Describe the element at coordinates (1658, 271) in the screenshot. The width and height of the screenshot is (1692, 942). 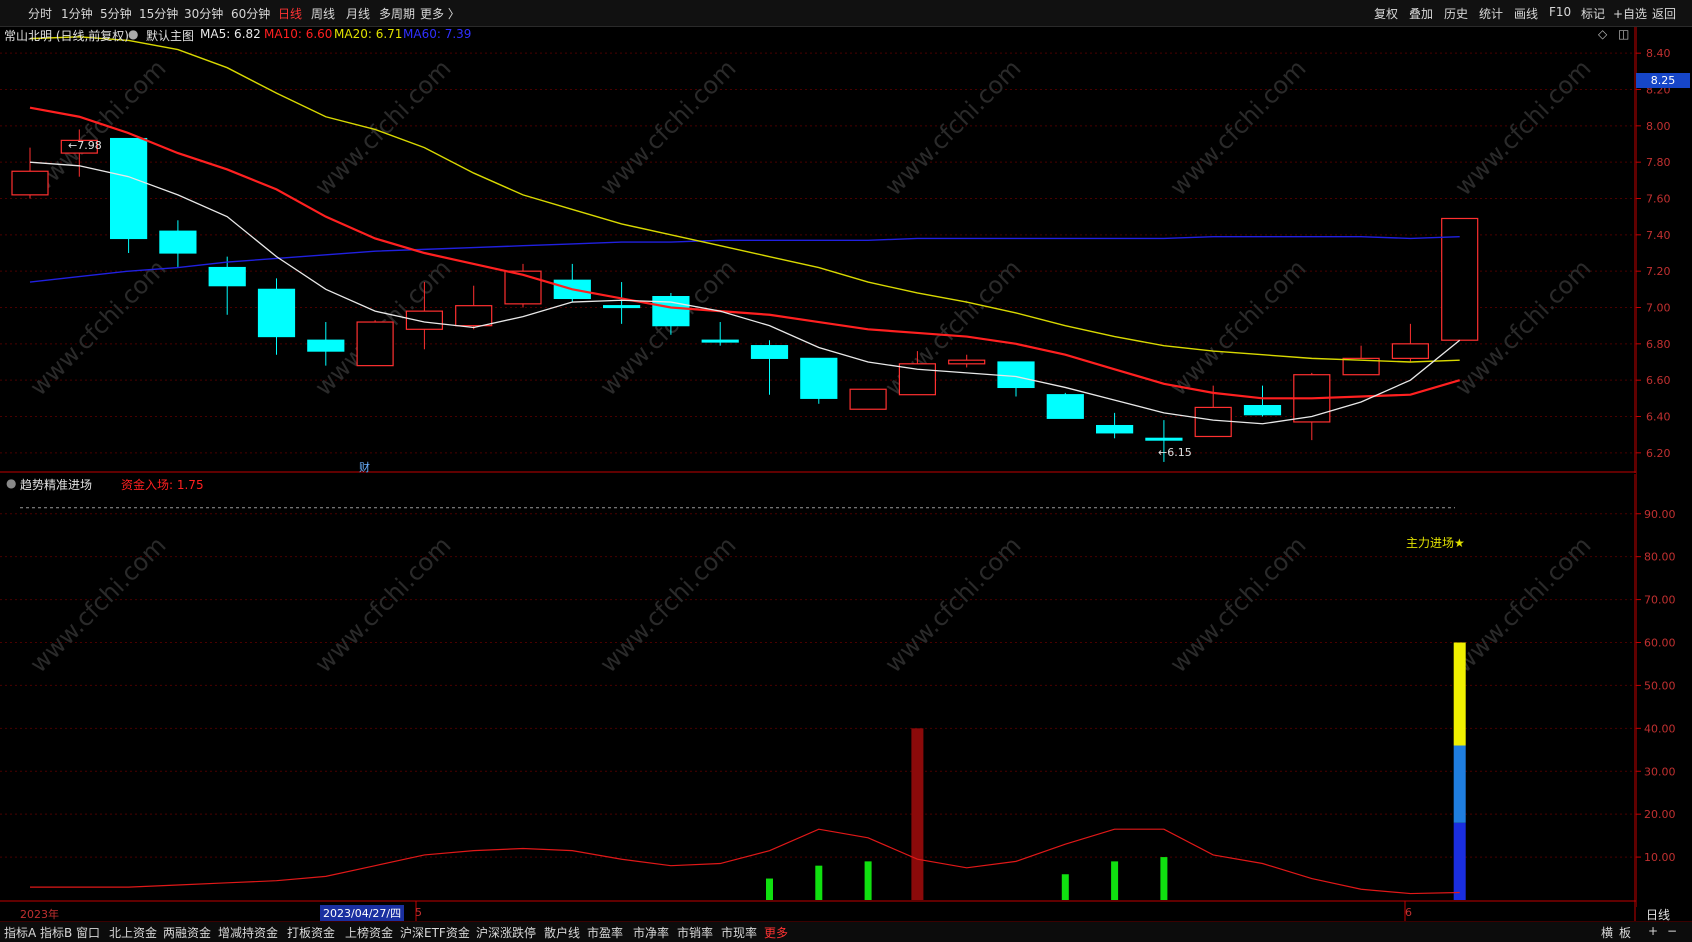
I see `axis-tick-label: 7.20` at that location.